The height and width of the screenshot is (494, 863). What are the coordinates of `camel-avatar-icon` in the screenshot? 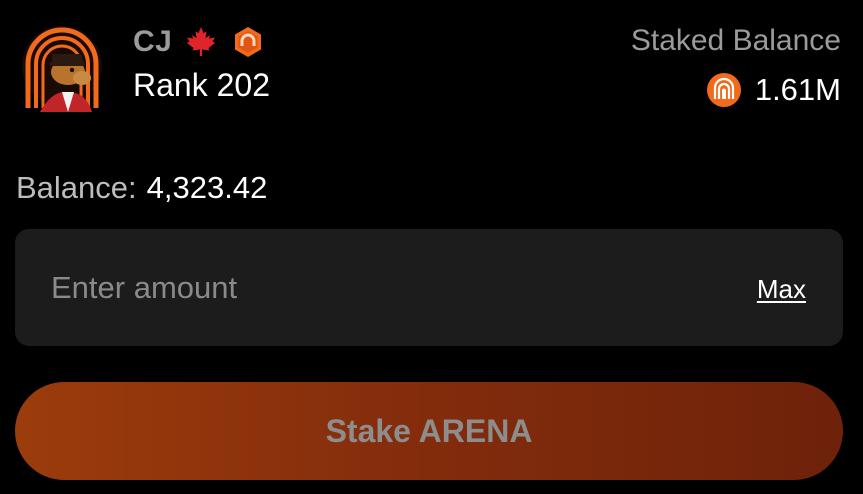 It's located at (62, 69).